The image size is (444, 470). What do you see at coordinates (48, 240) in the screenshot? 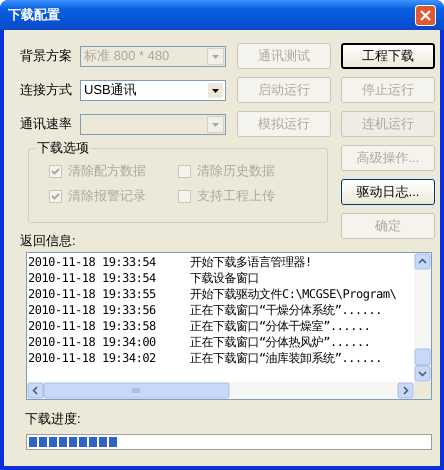
I see `log-label: 返回信息:` at bounding box center [48, 240].